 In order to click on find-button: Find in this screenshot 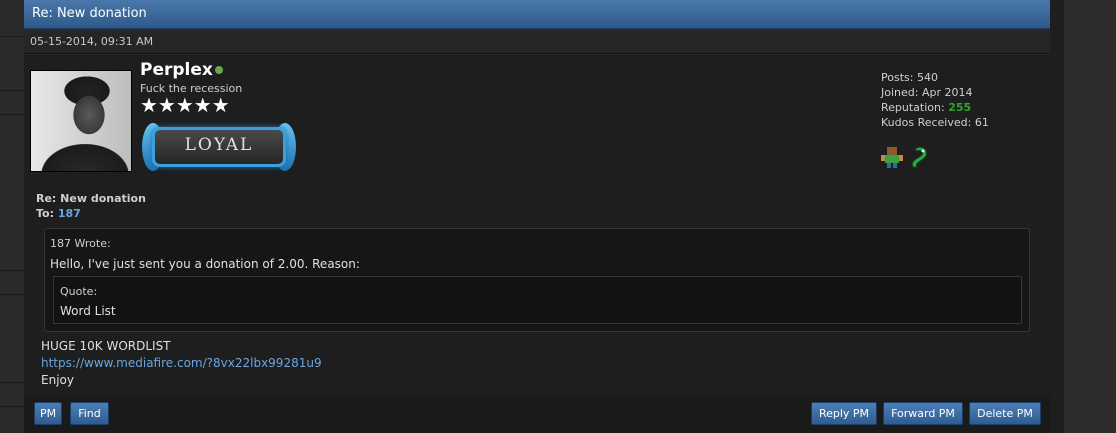, I will do `click(89, 413)`.